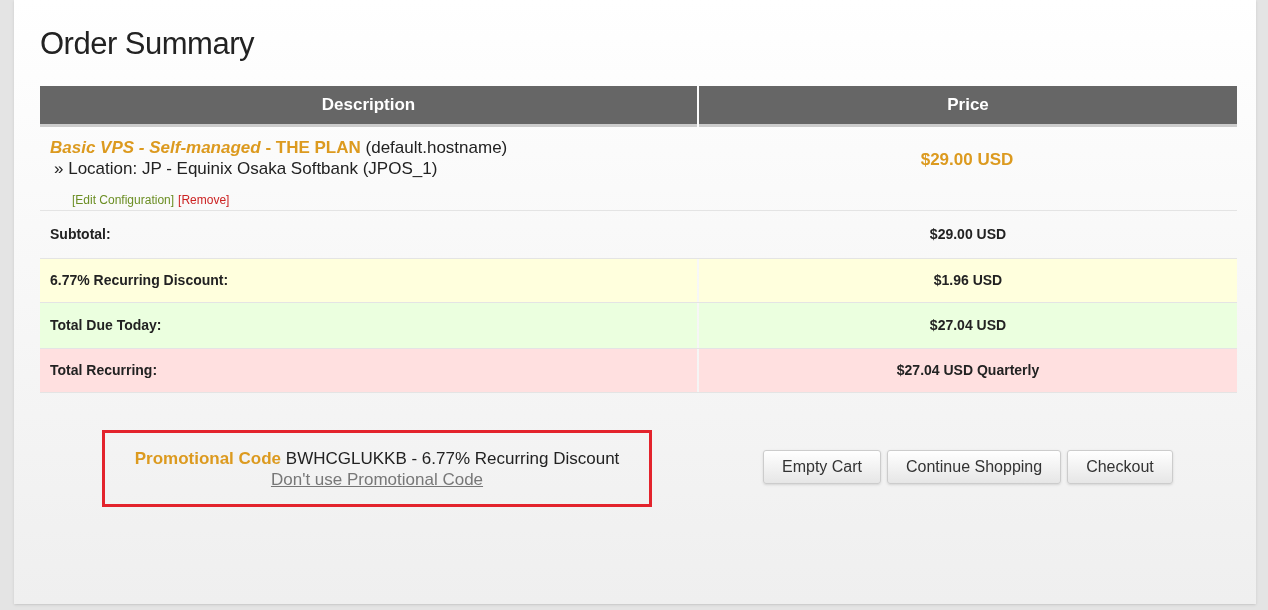  I want to click on summary-value-cell: $1.96 USD, so click(968, 280).